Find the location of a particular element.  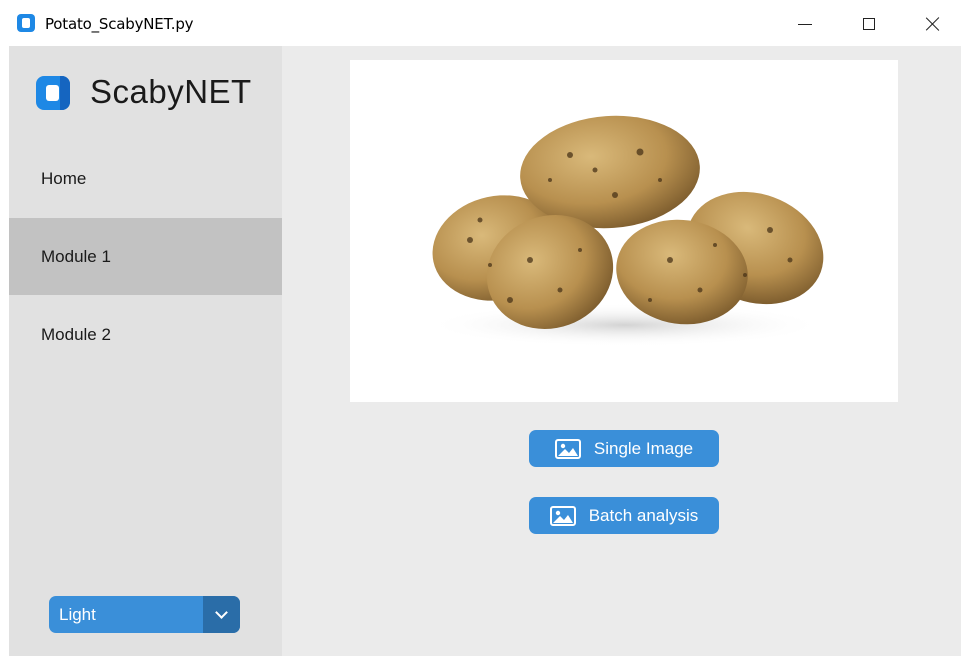

title-bar: Potato_ScabyNET.py is located at coordinates (480, 23).